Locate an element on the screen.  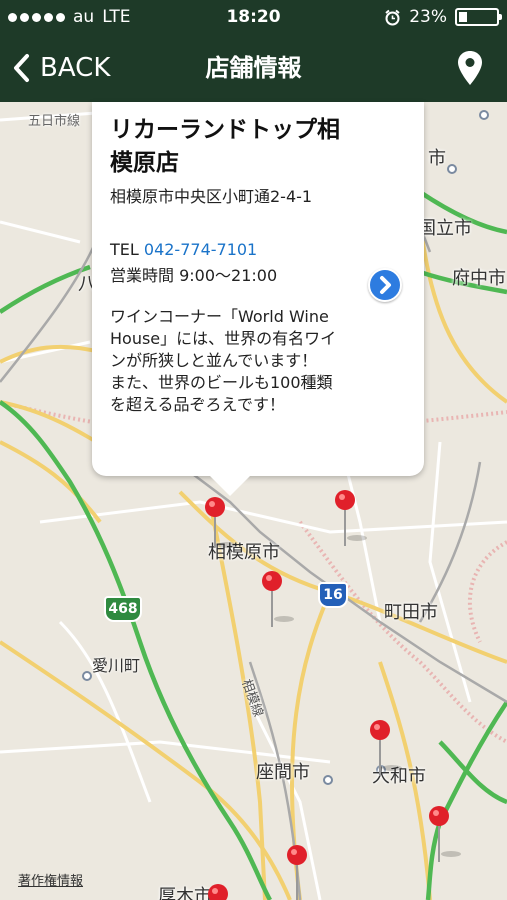
detail-disclosure-button is located at coordinates (385, 285).